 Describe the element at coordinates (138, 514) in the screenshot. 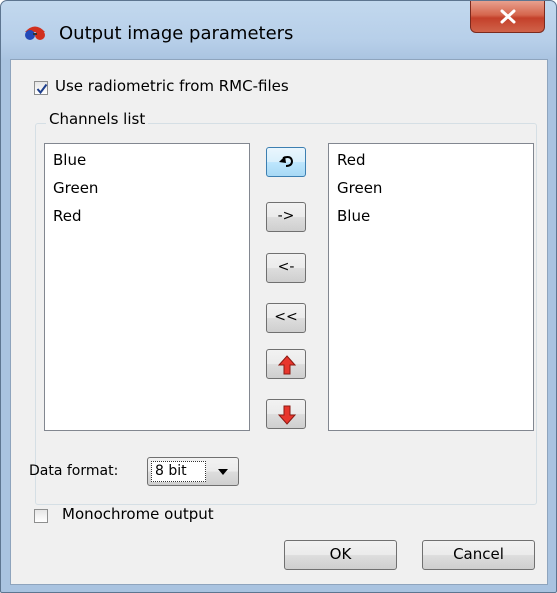

I see `monochrome-label: Monochrome output` at that location.